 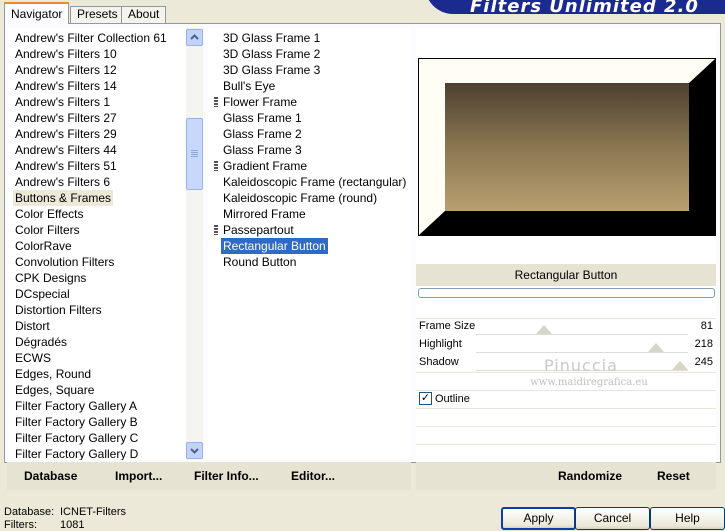 I want to click on filters-count-label: Filters:, so click(x=20, y=525).